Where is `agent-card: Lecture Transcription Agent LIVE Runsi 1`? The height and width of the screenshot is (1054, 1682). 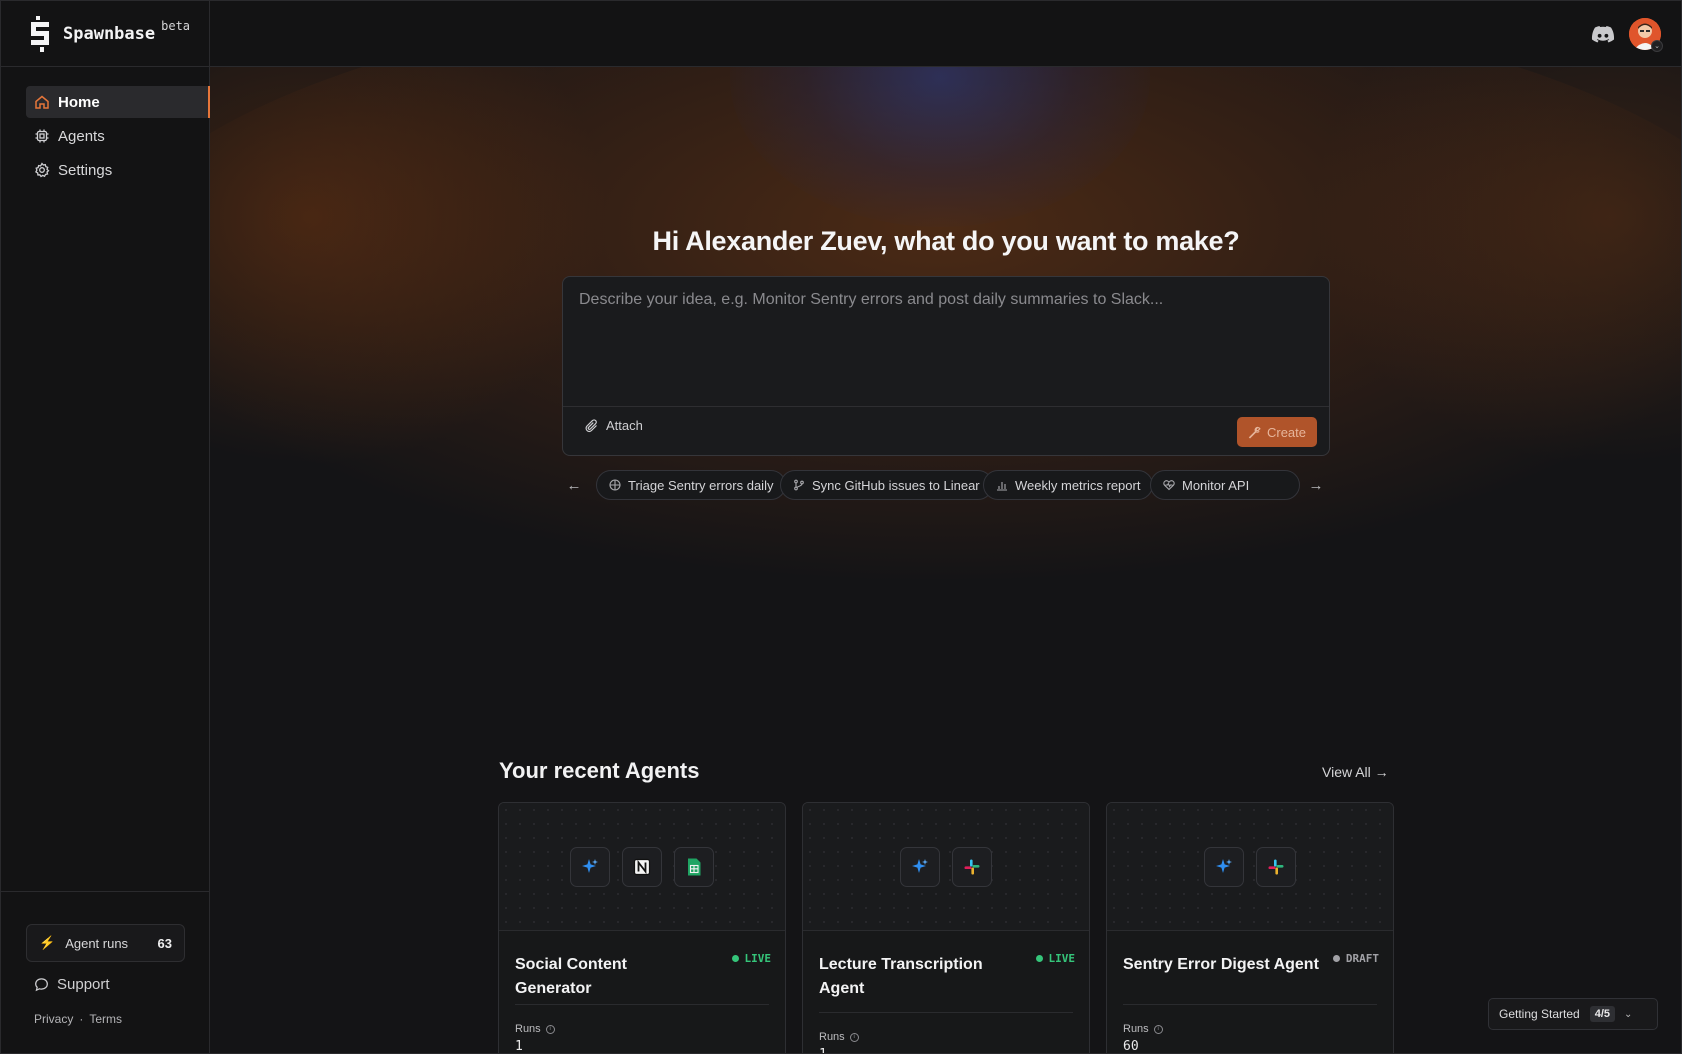
agent-card: Lecture Transcription Agent LIVE Runsi 1 is located at coordinates (946, 927).